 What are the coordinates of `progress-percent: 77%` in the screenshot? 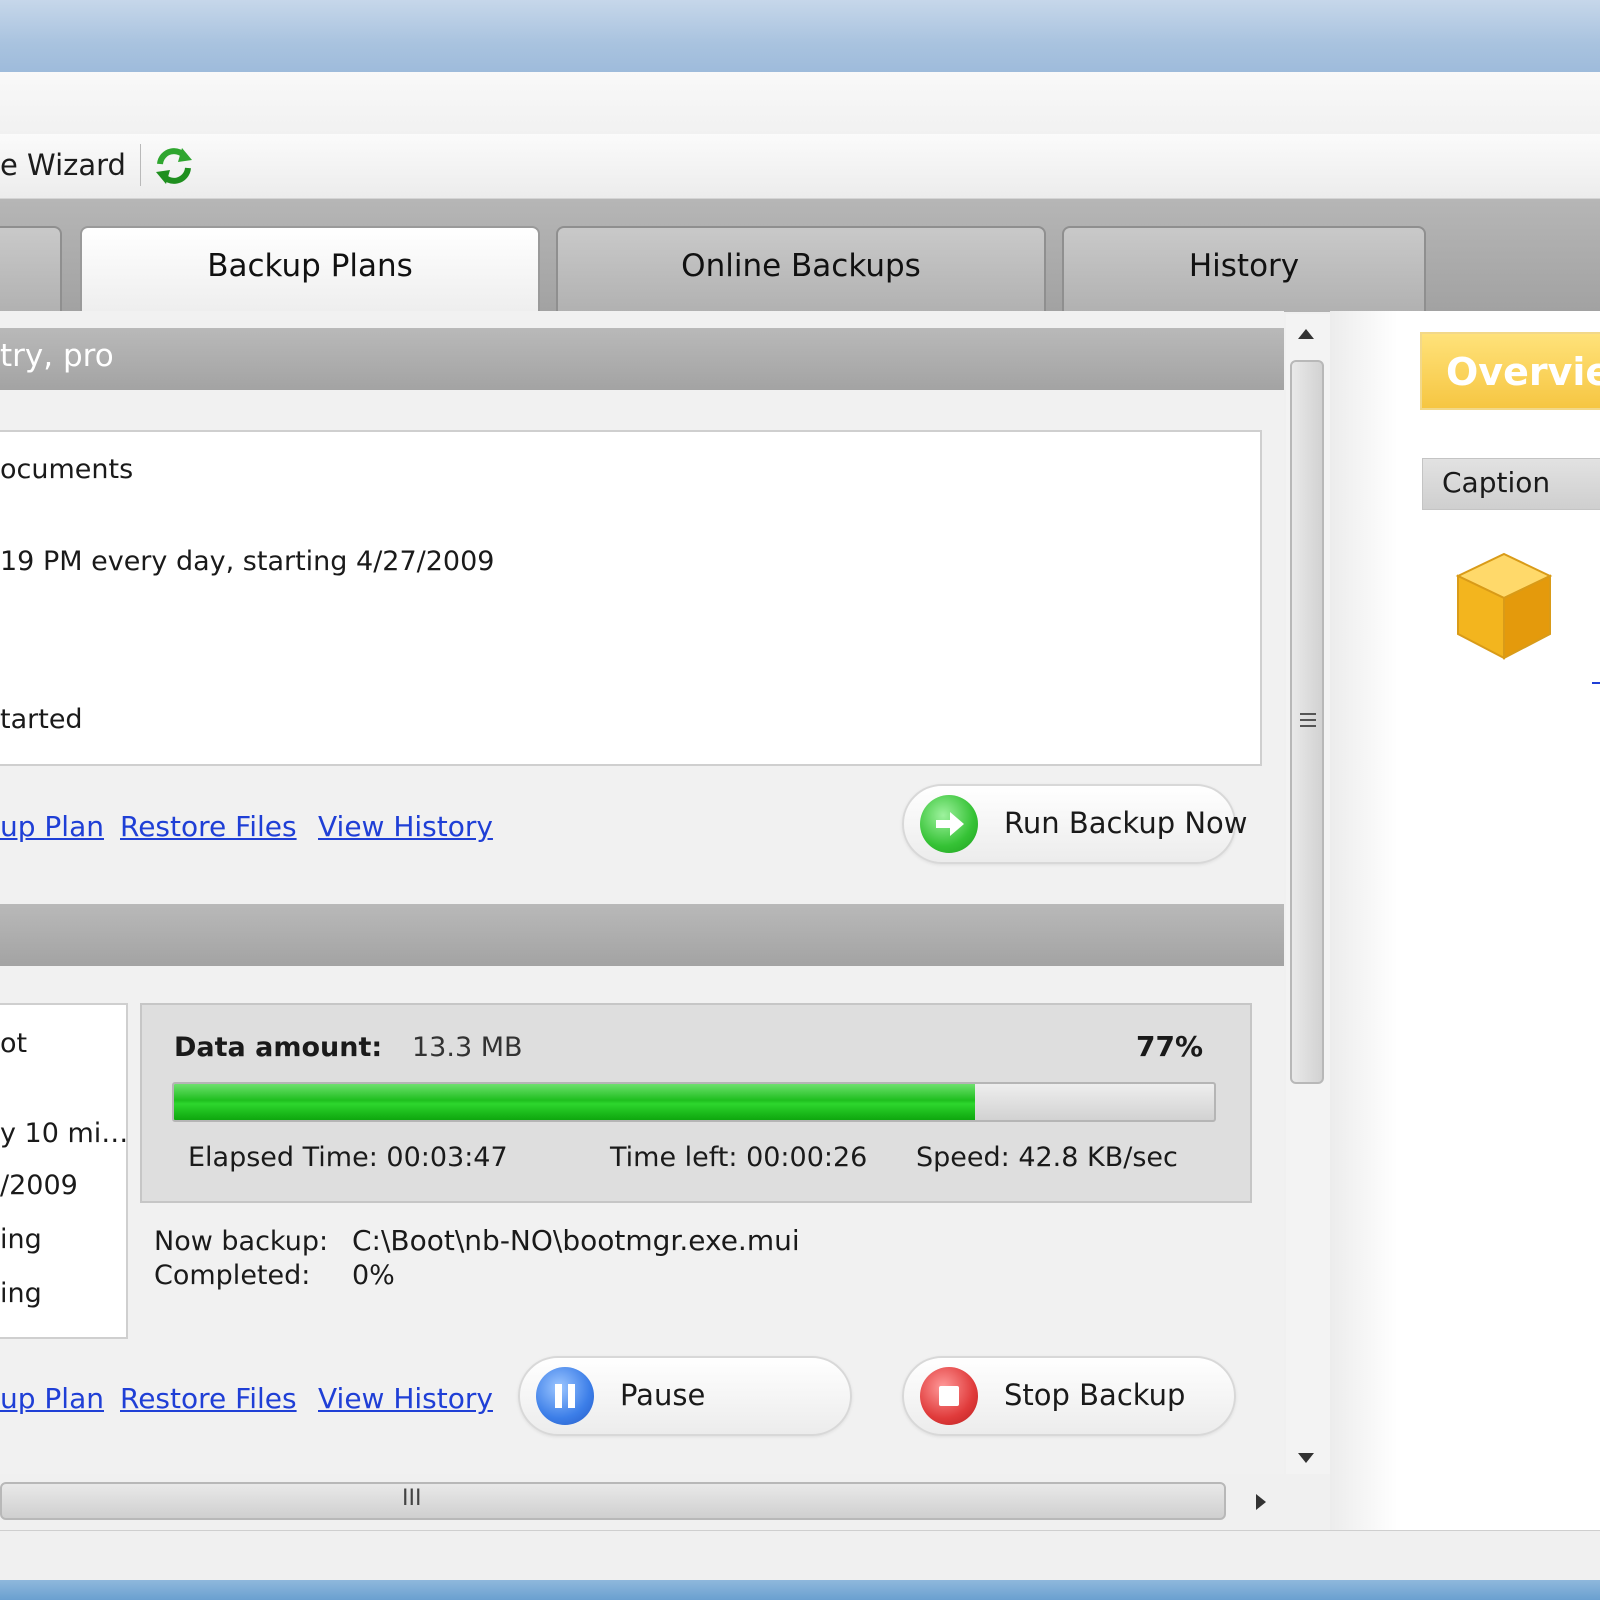 It's located at (1170, 1046).